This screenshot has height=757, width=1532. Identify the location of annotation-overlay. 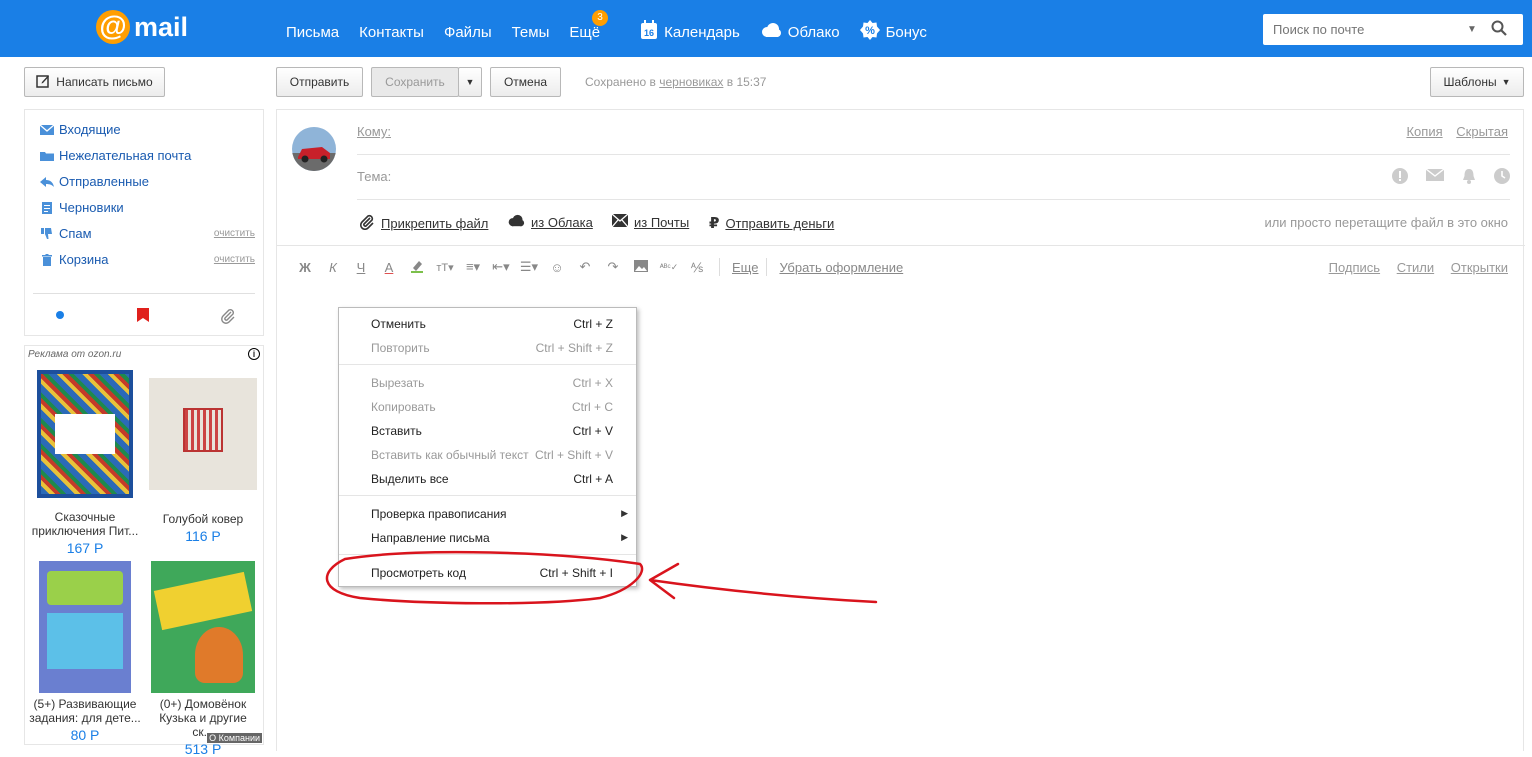
(601, 577).